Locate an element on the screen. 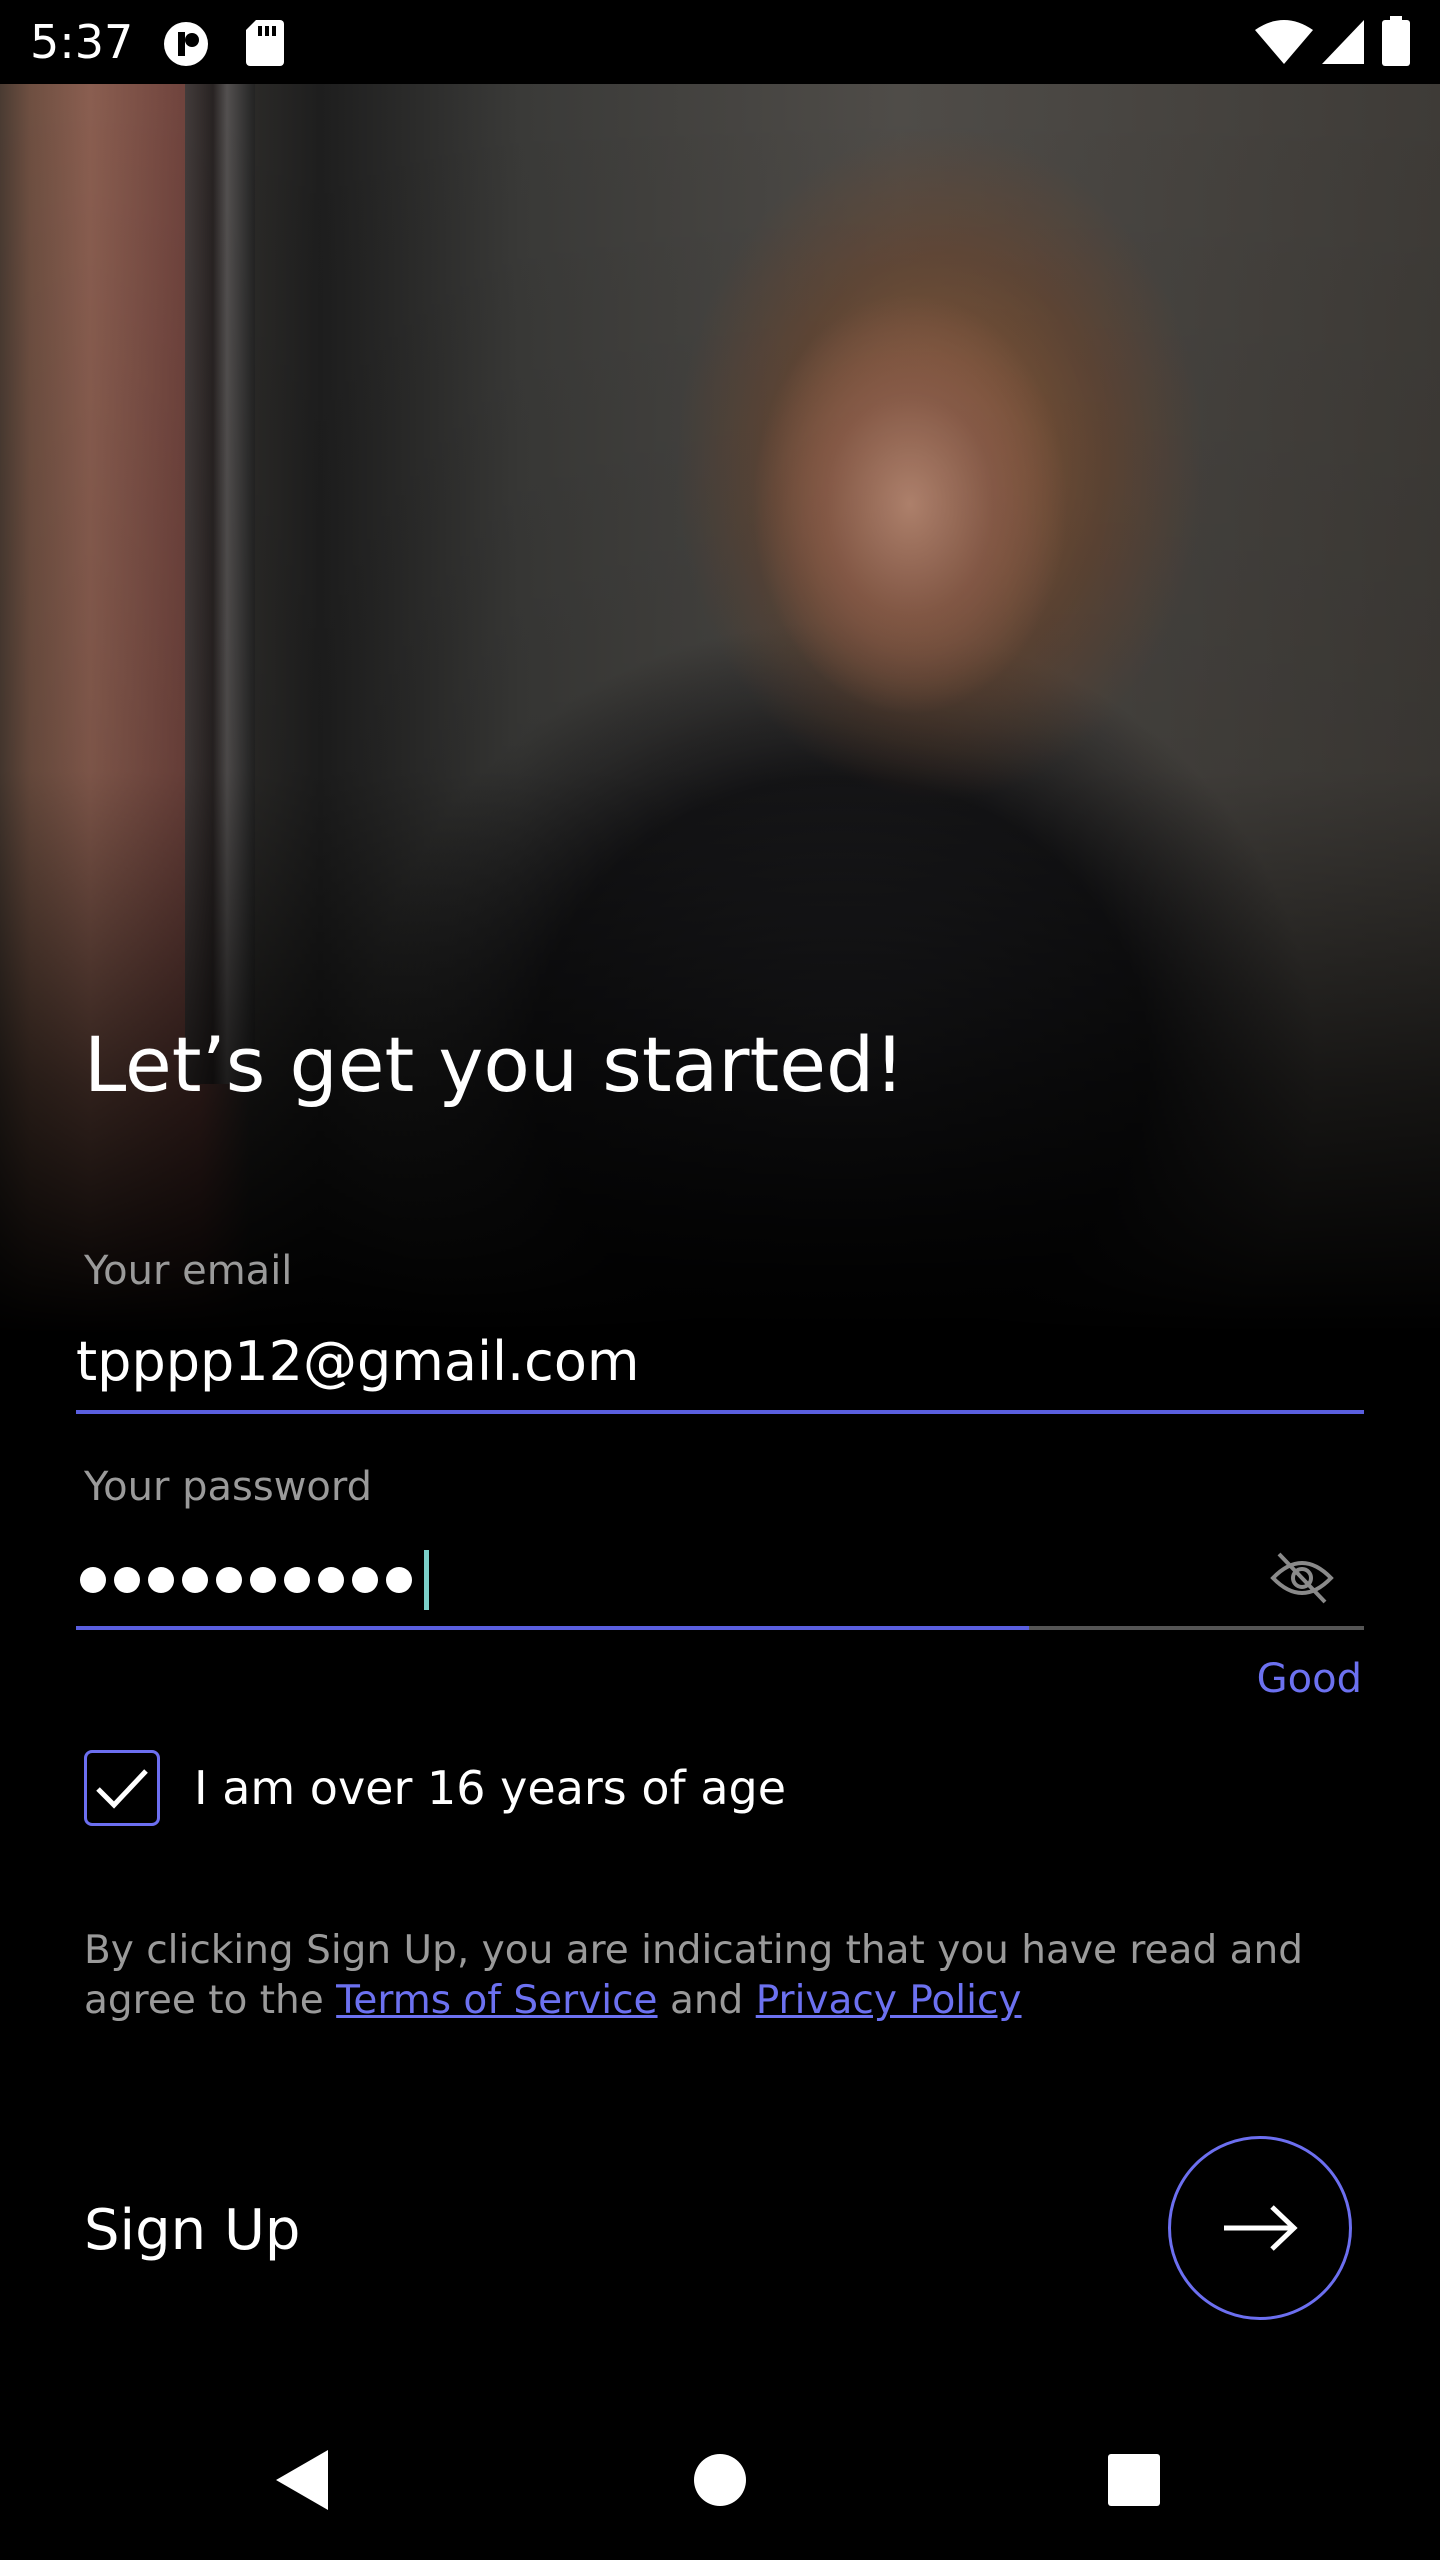 This screenshot has width=1440, height=2560. eye-off-icon is located at coordinates (1302, 1578).